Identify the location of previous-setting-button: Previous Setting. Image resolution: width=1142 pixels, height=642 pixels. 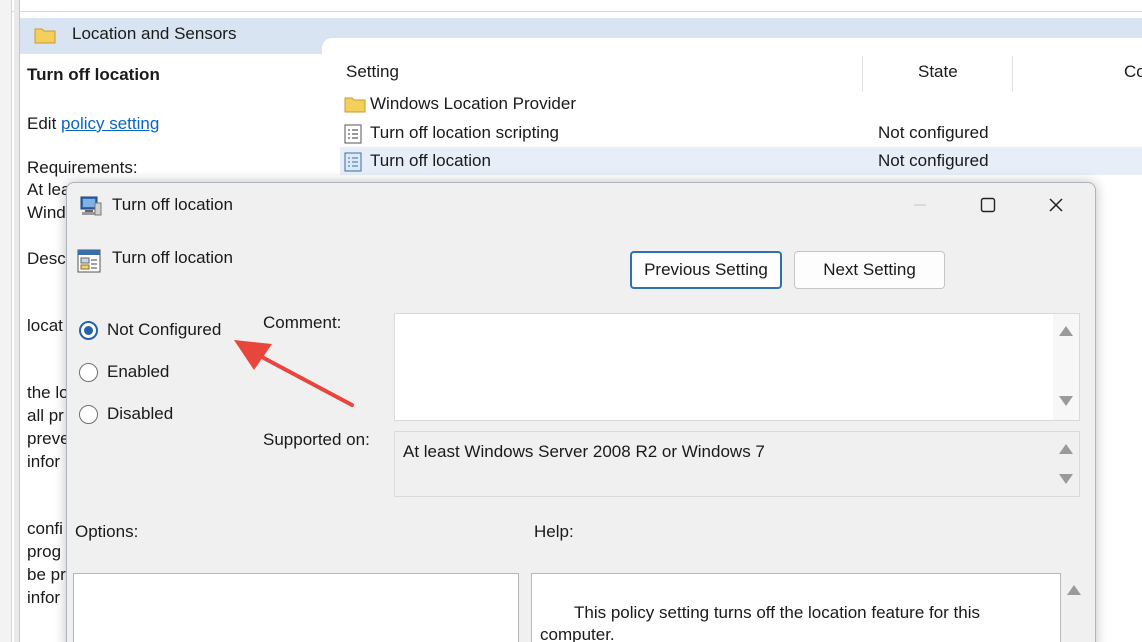
(706, 270).